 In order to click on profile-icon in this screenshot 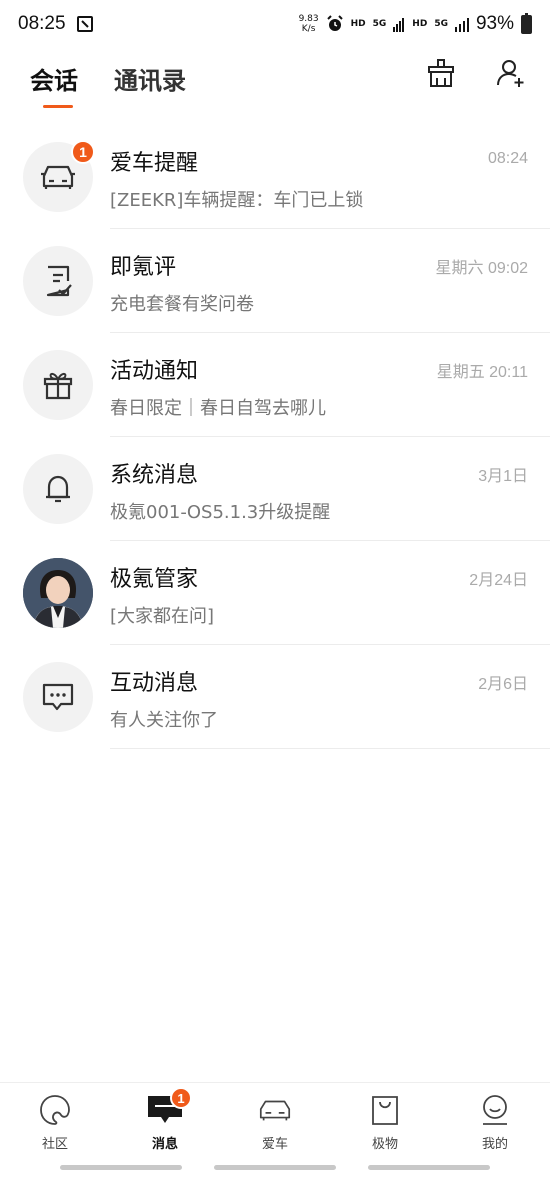, I will do `click(495, 1110)`.